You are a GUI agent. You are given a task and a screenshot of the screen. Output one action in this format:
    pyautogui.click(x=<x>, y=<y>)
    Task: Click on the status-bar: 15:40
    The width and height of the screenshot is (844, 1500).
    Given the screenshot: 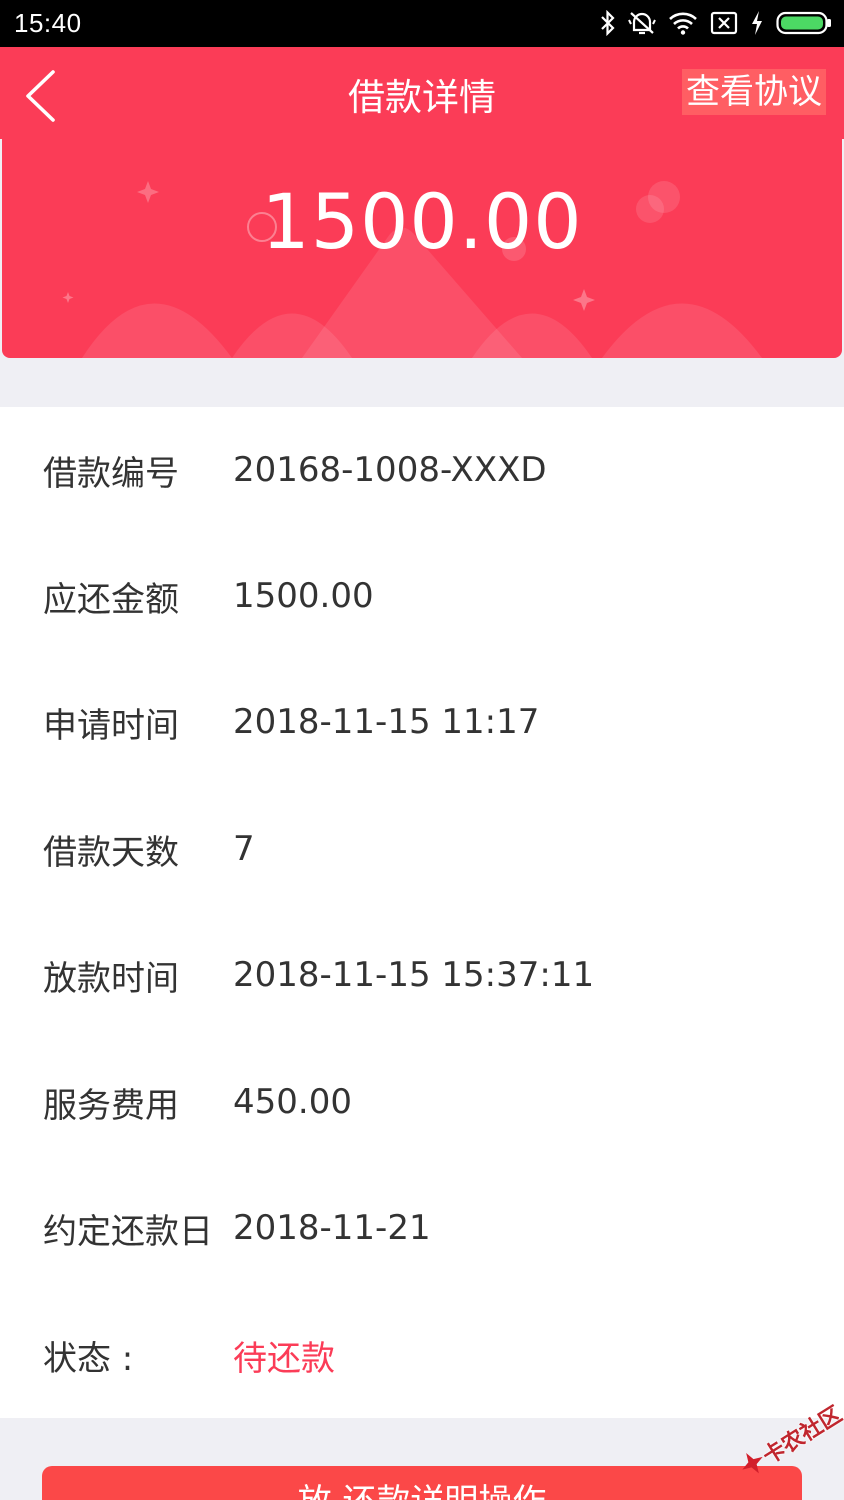 What is the action you would take?
    pyautogui.click(x=422, y=23)
    